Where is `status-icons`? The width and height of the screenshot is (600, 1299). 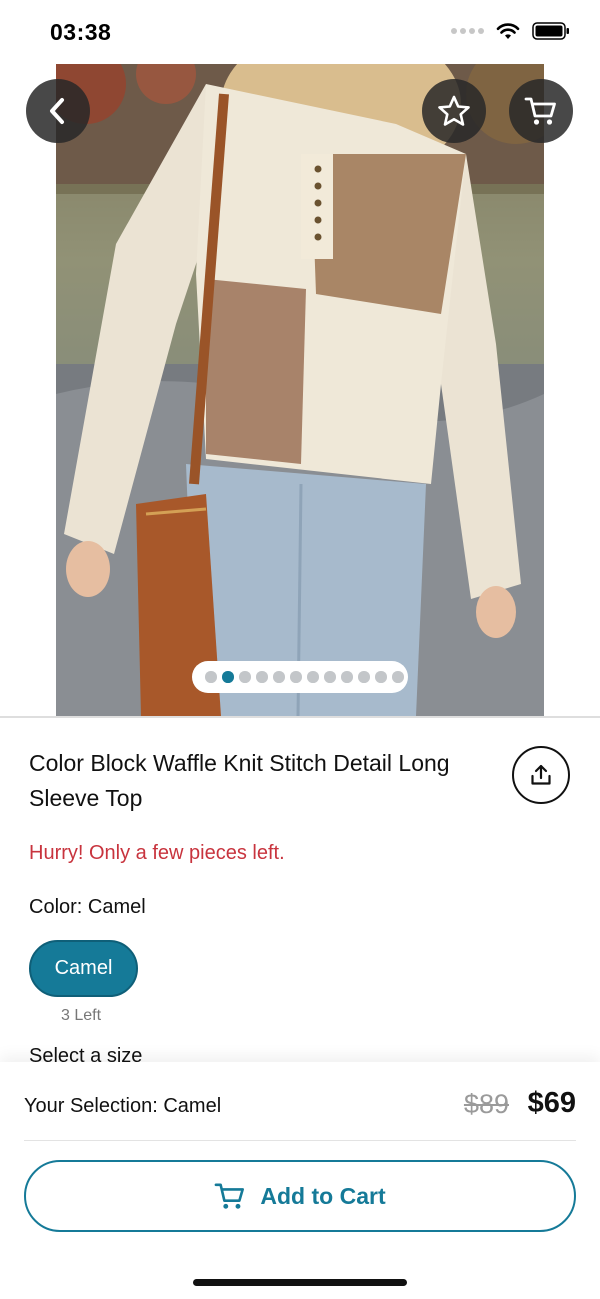 status-icons is located at coordinates (510, 31).